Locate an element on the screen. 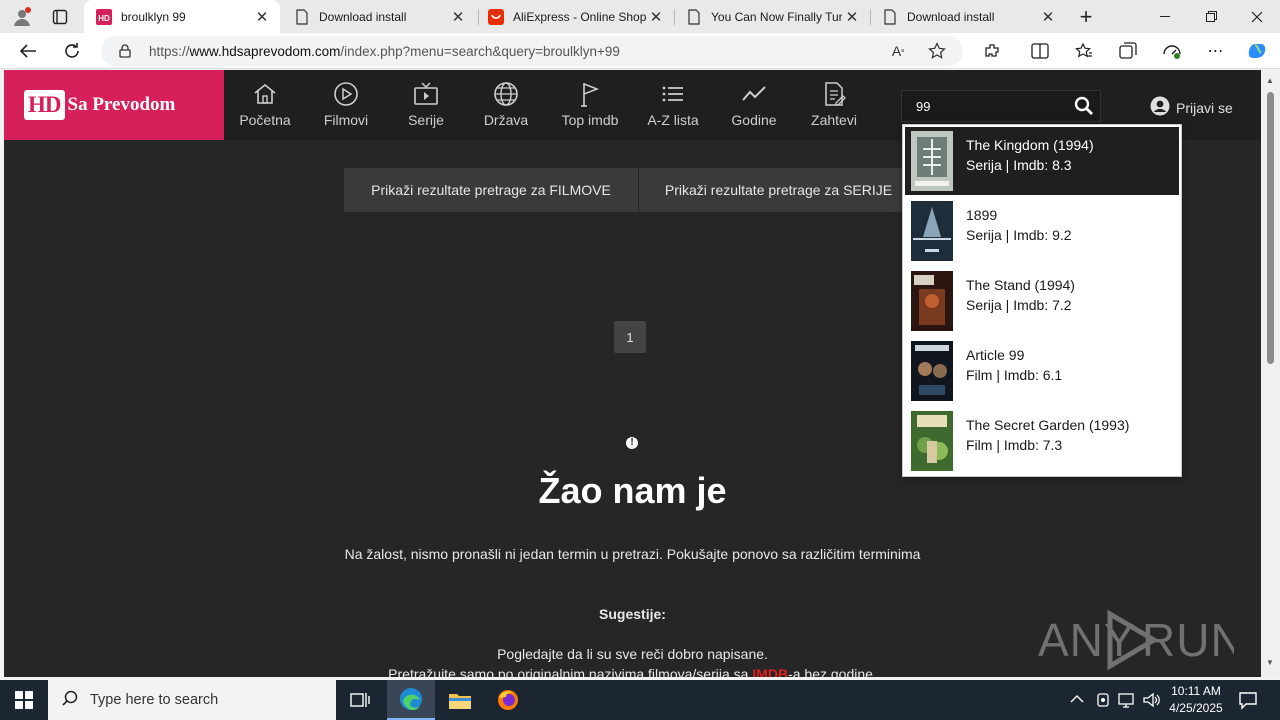 The height and width of the screenshot is (720, 1280). scroll-thumb is located at coordinates (1270, 228).